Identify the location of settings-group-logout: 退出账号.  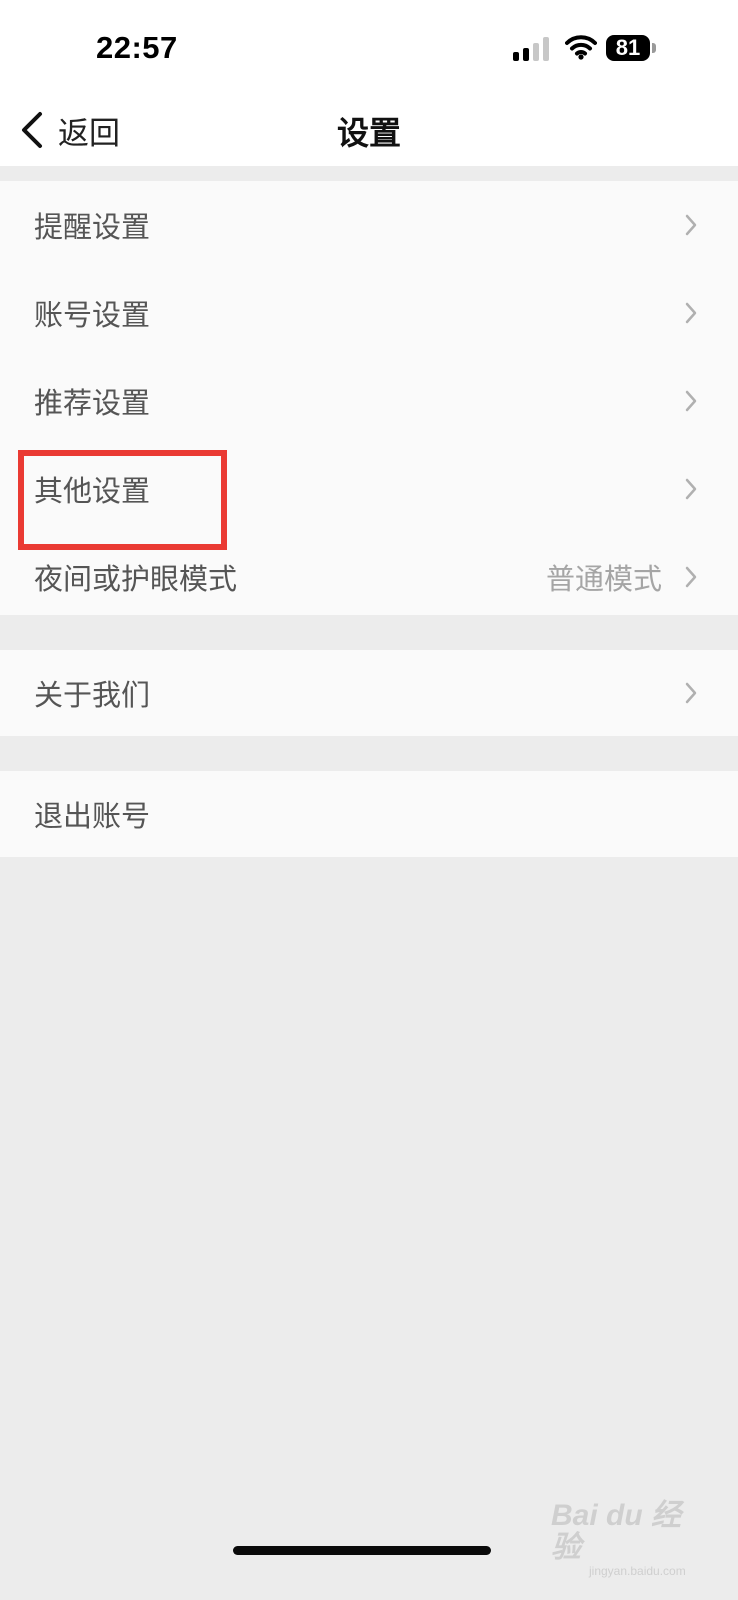
(369, 814).